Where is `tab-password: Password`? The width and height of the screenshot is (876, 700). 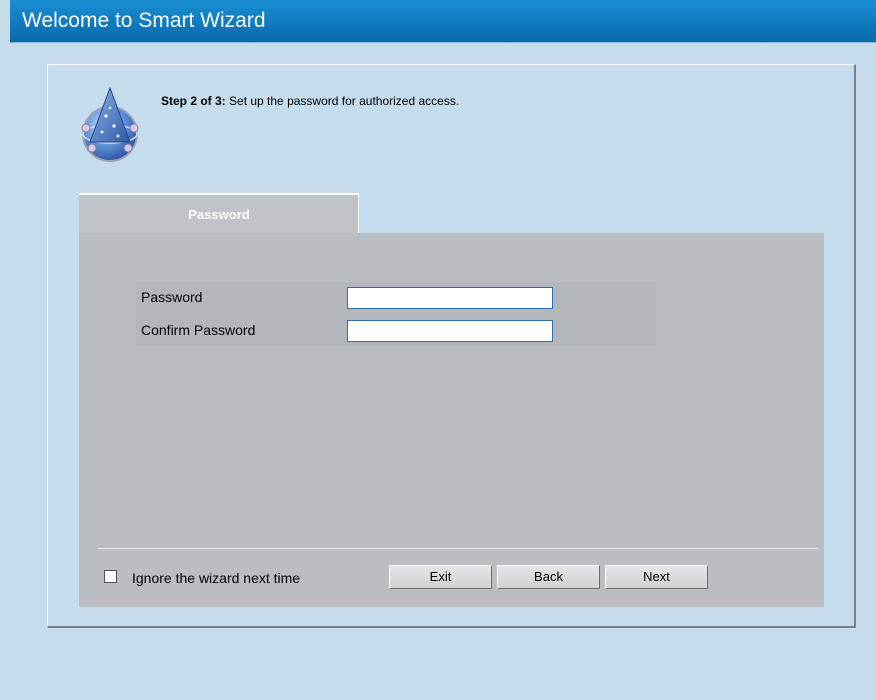 tab-password: Password is located at coordinates (219, 213).